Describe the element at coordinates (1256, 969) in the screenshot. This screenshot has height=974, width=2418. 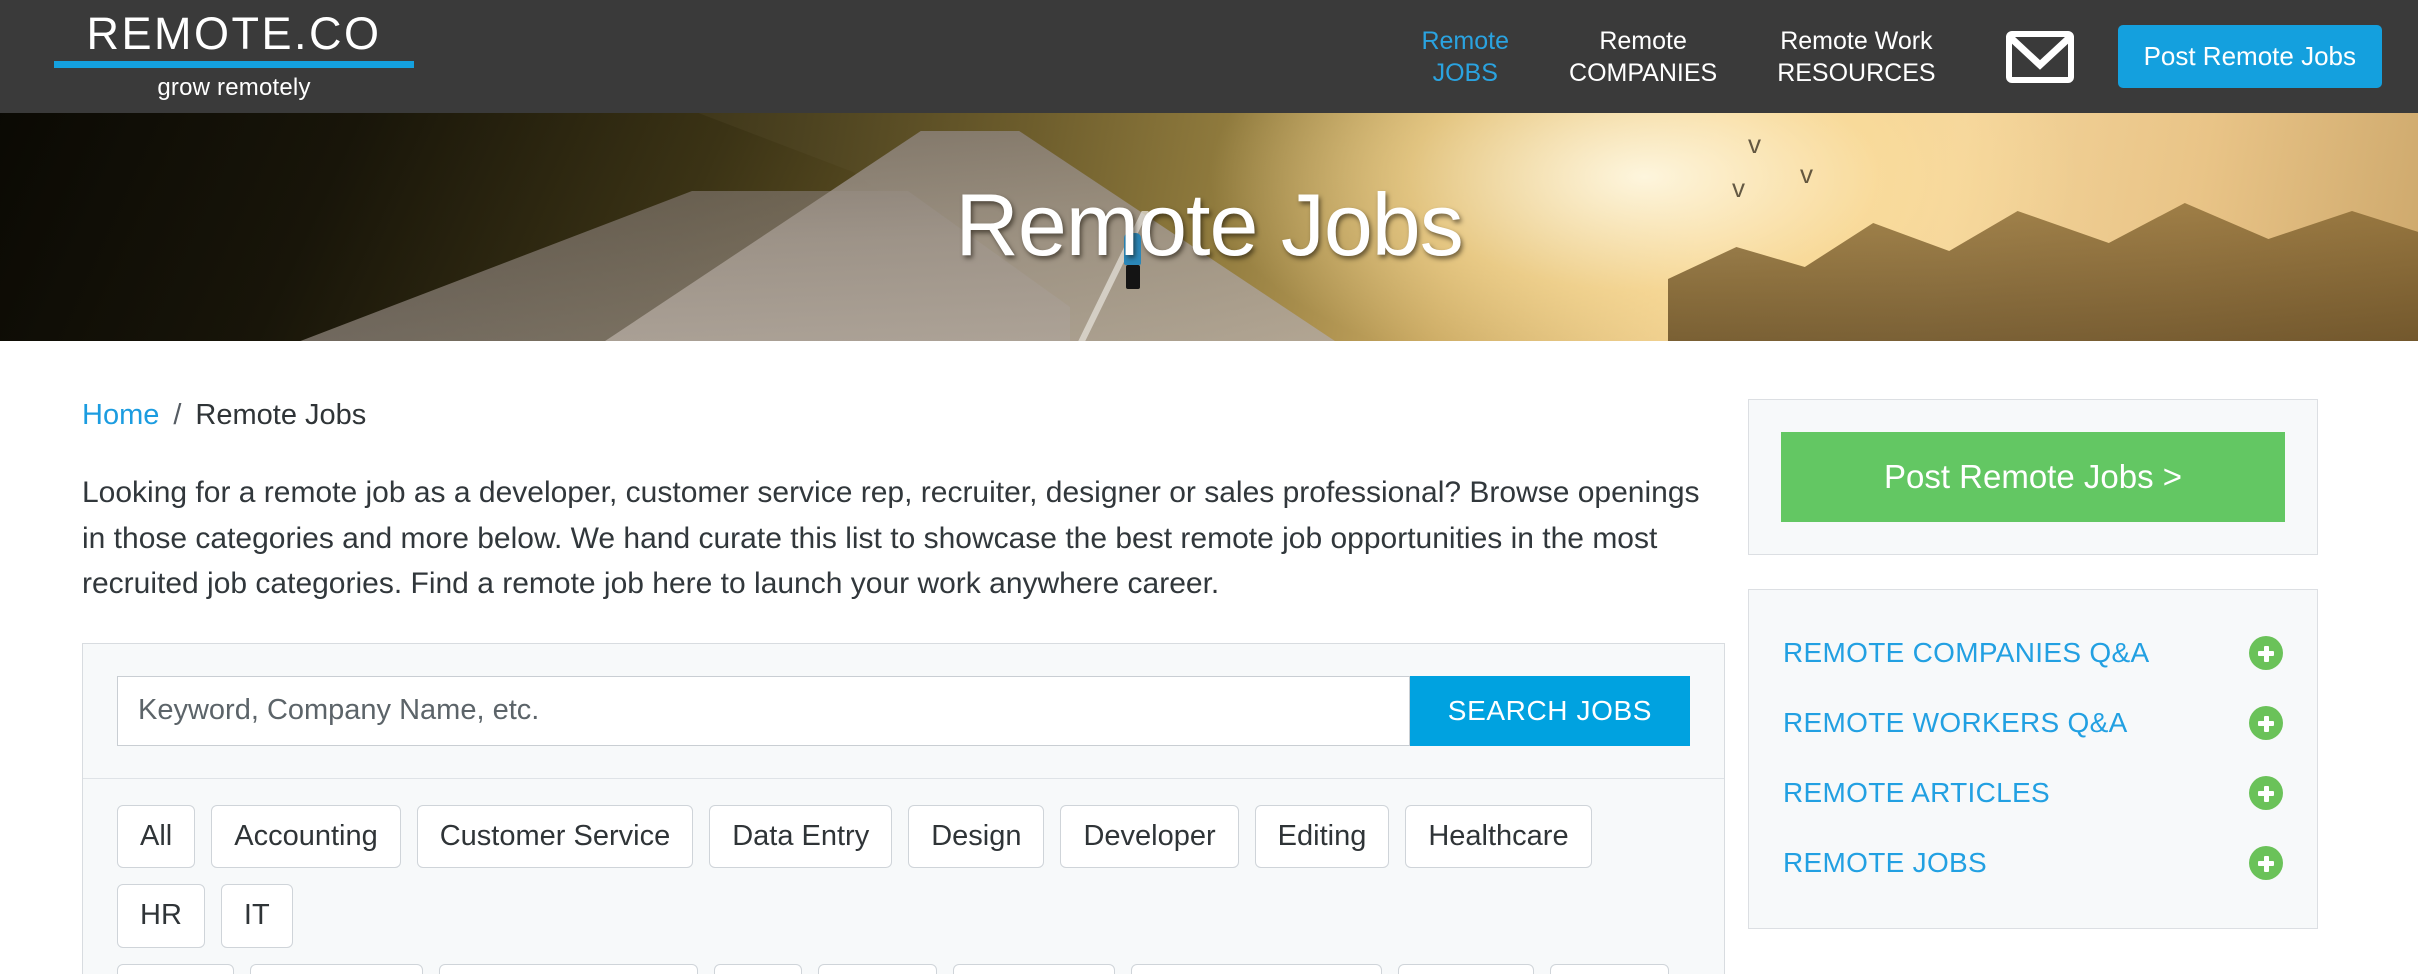
I see `category-virtual-assistant: Virtual Assistant` at that location.